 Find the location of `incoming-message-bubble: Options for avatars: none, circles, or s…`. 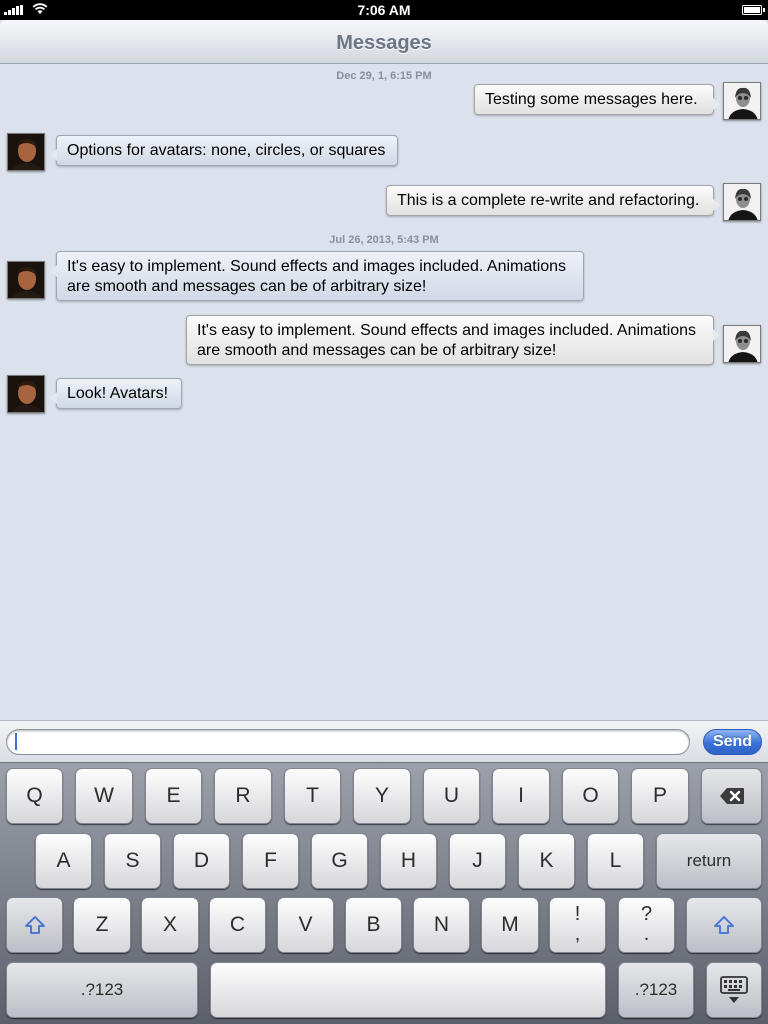

incoming-message-bubble: Options for avatars: none, circles, or s… is located at coordinates (224, 150).